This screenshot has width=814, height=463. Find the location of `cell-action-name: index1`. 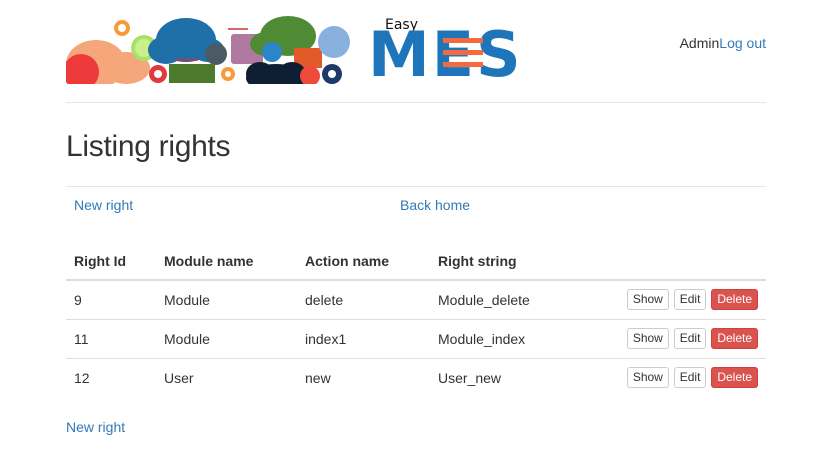

cell-action-name: index1 is located at coordinates (363, 339).